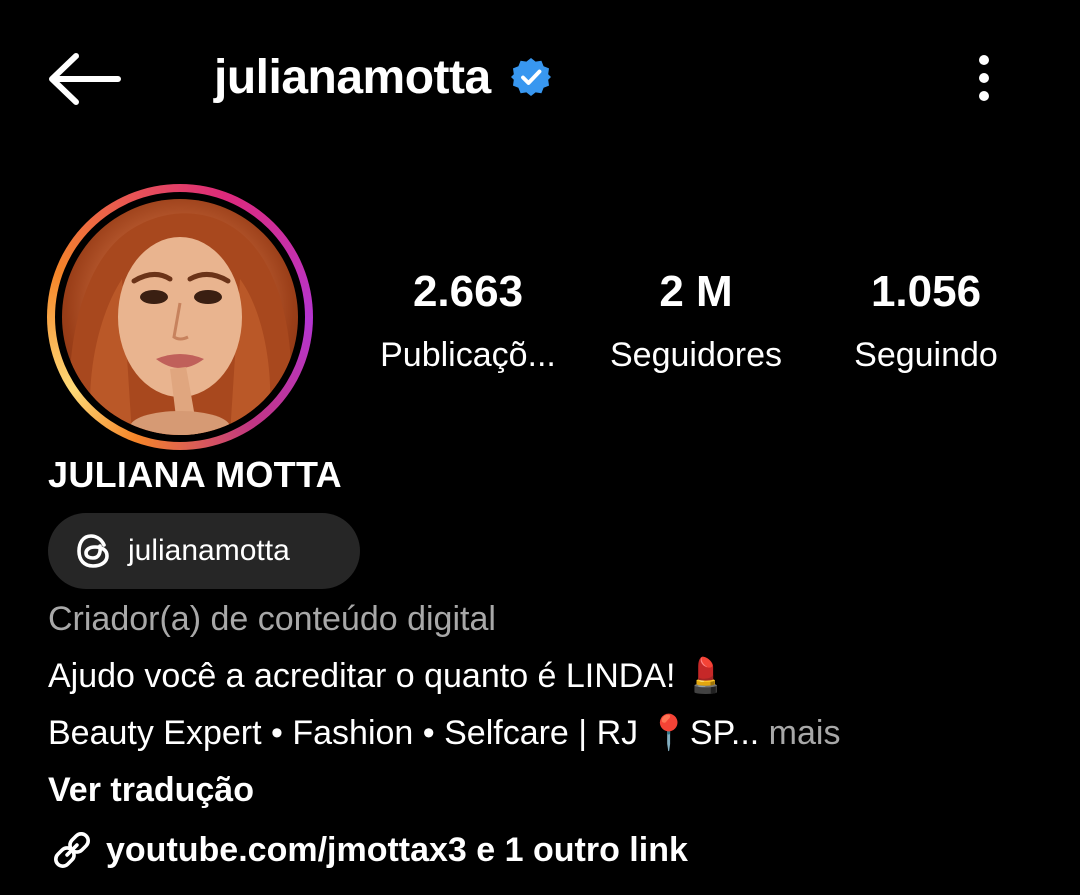 The image size is (1080, 895). I want to click on following-count: 1.056, so click(926, 291).